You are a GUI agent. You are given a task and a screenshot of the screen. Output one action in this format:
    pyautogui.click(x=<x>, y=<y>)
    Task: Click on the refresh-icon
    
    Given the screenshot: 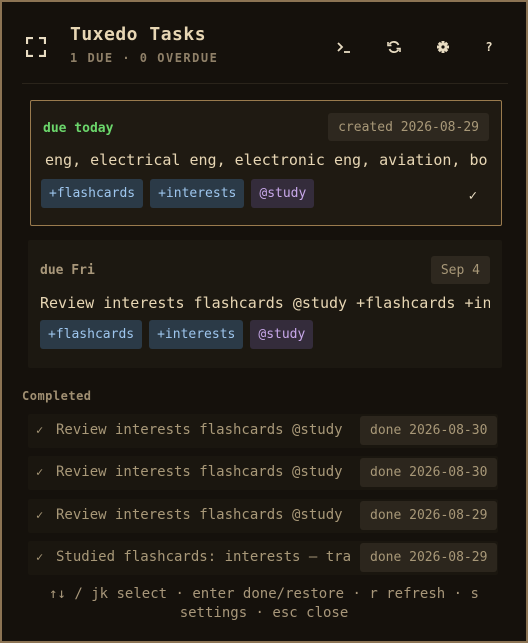 What is the action you would take?
    pyautogui.click(x=394, y=47)
    